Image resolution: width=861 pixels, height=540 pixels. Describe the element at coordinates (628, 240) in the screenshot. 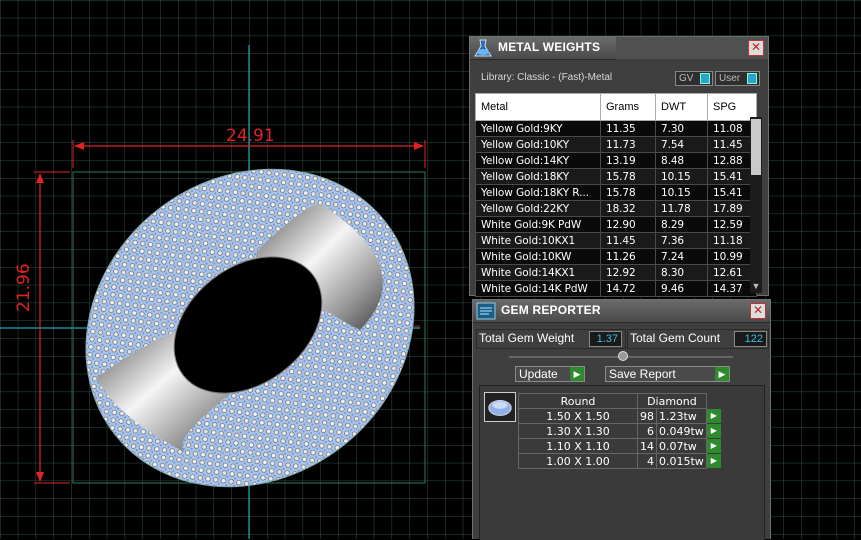

I see `metal-cell: 11.45` at that location.